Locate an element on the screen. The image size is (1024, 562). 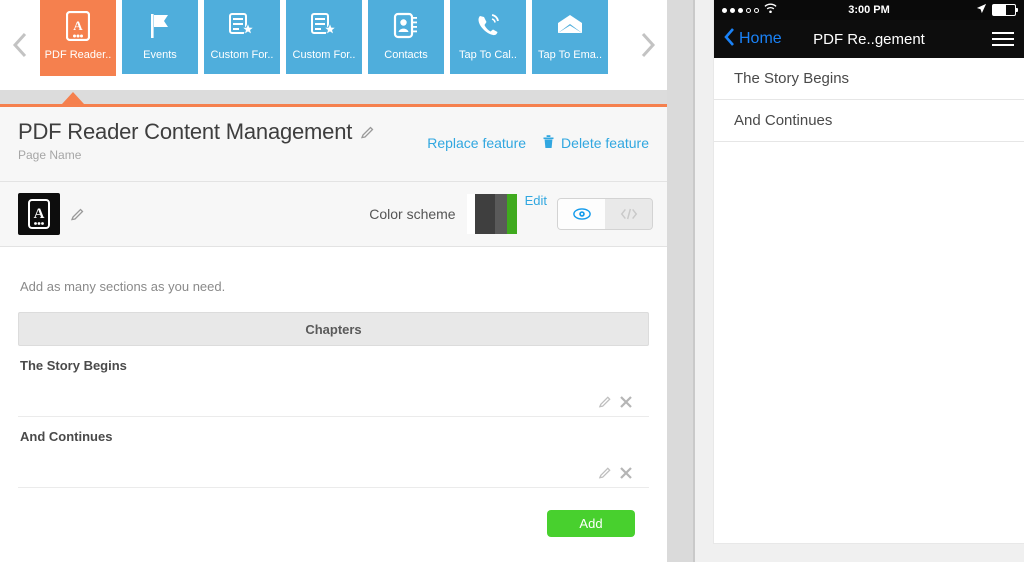
delete-feature-link: Delete feature is located at coordinates (595, 143).